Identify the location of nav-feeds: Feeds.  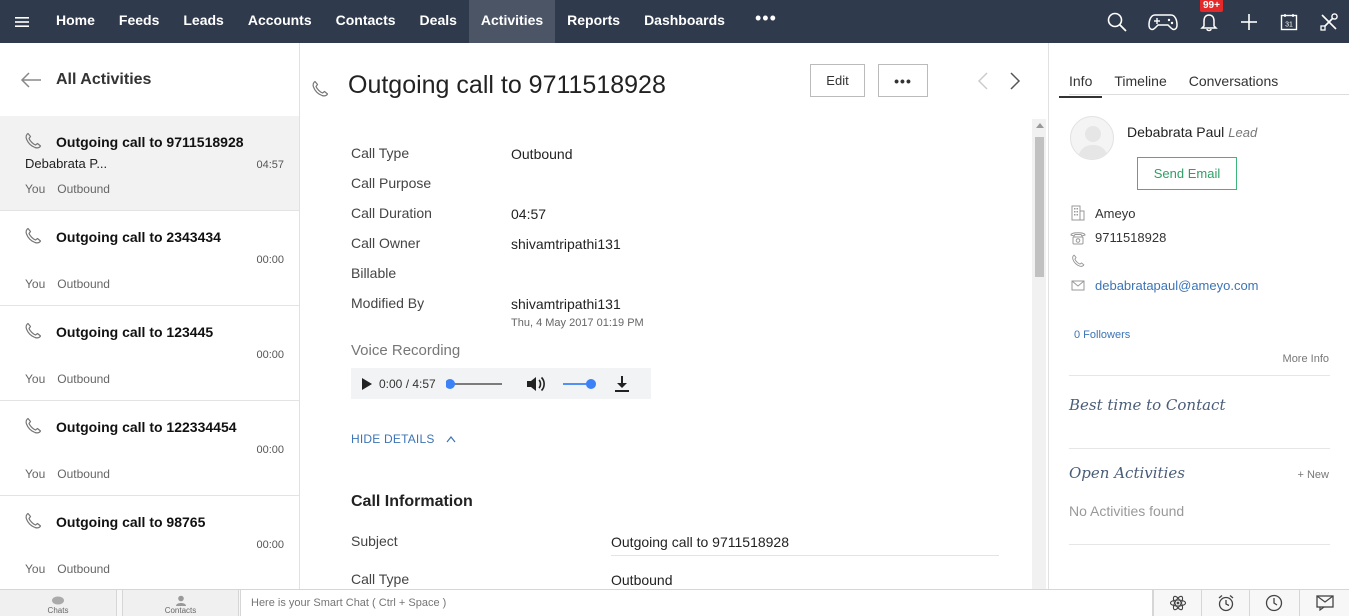
(139, 21).